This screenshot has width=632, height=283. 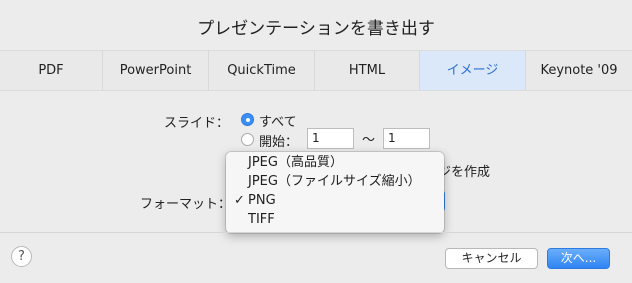 What do you see at coordinates (491, 258) in the screenshot?
I see `cancel-button: キャンセル` at bounding box center [491, 258].